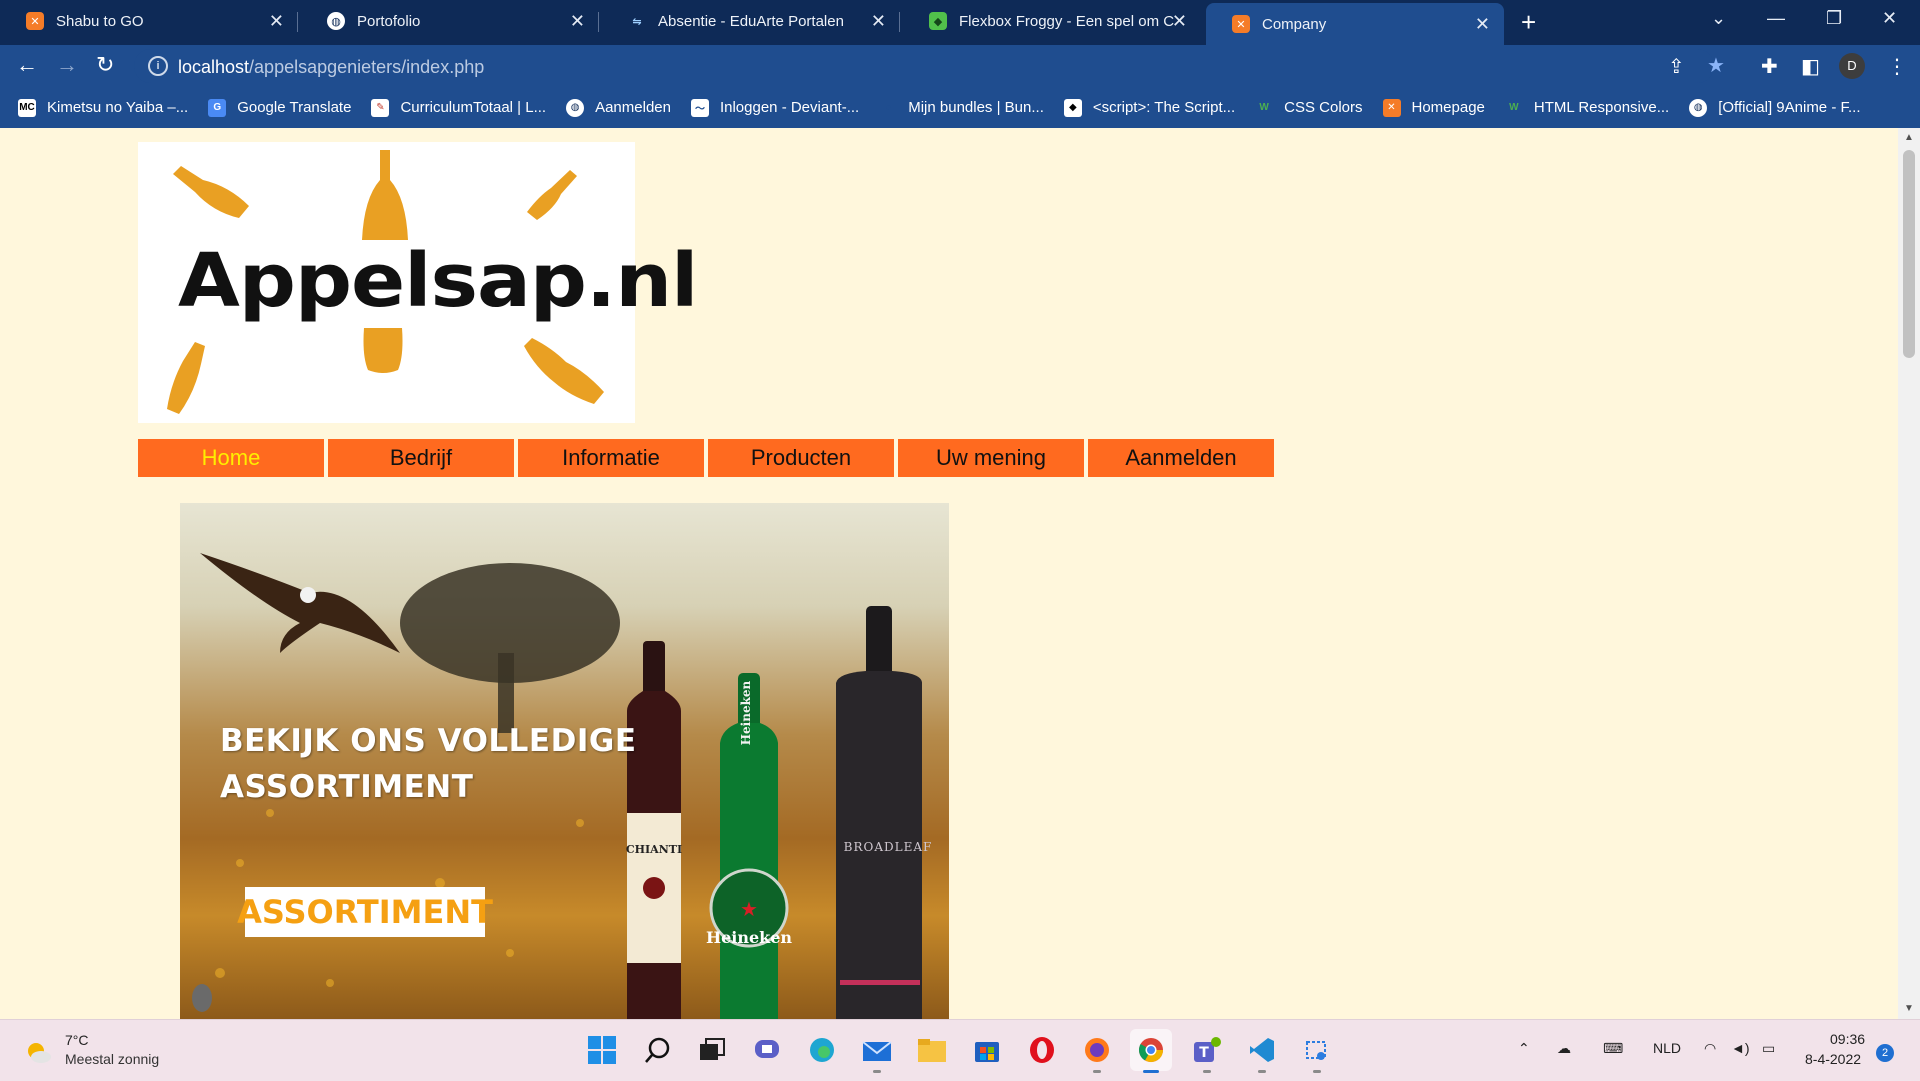 This screenshot has height=1081, width=1920. What do you see at coordinates (1718, 18) in the screenshot?
I see `tab-search-icon: ⌄` at bounding box center [1718, 18].